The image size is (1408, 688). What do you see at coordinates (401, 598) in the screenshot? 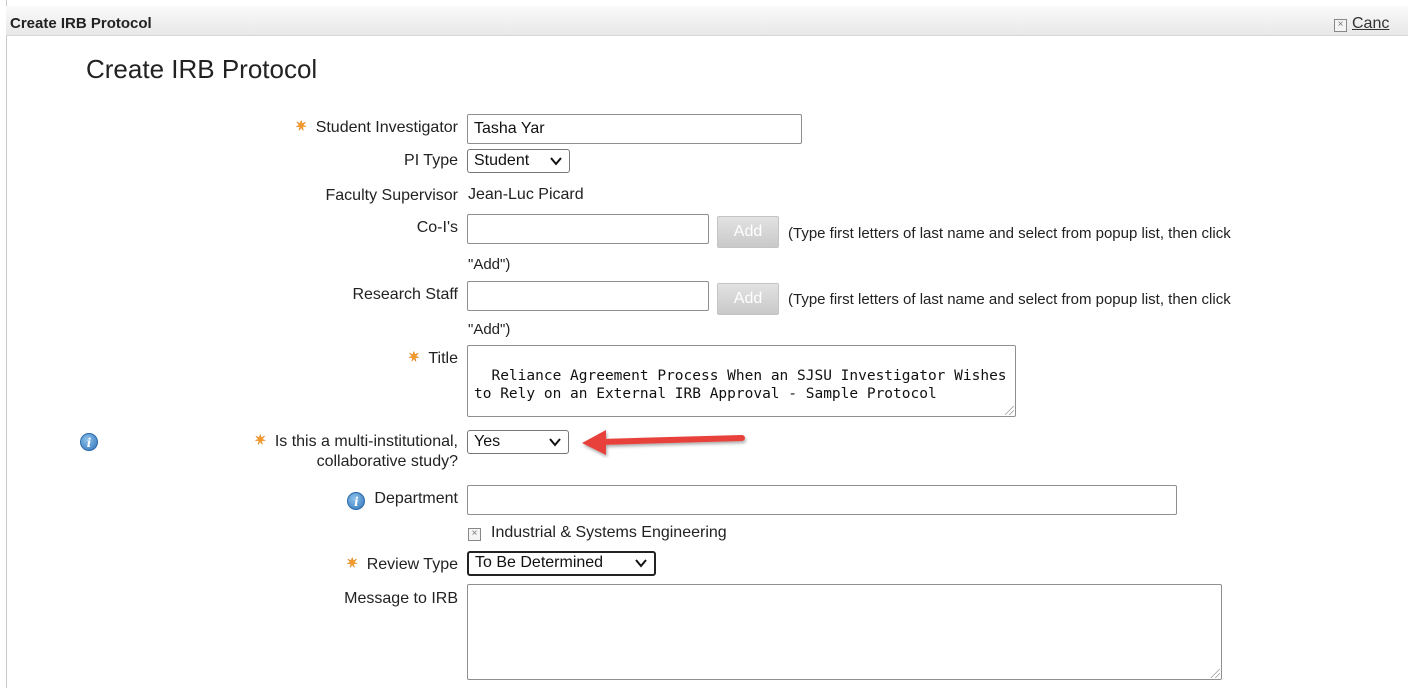
I see `message-to-irb-label: Message to IRB` at bounding box center [401, 598].